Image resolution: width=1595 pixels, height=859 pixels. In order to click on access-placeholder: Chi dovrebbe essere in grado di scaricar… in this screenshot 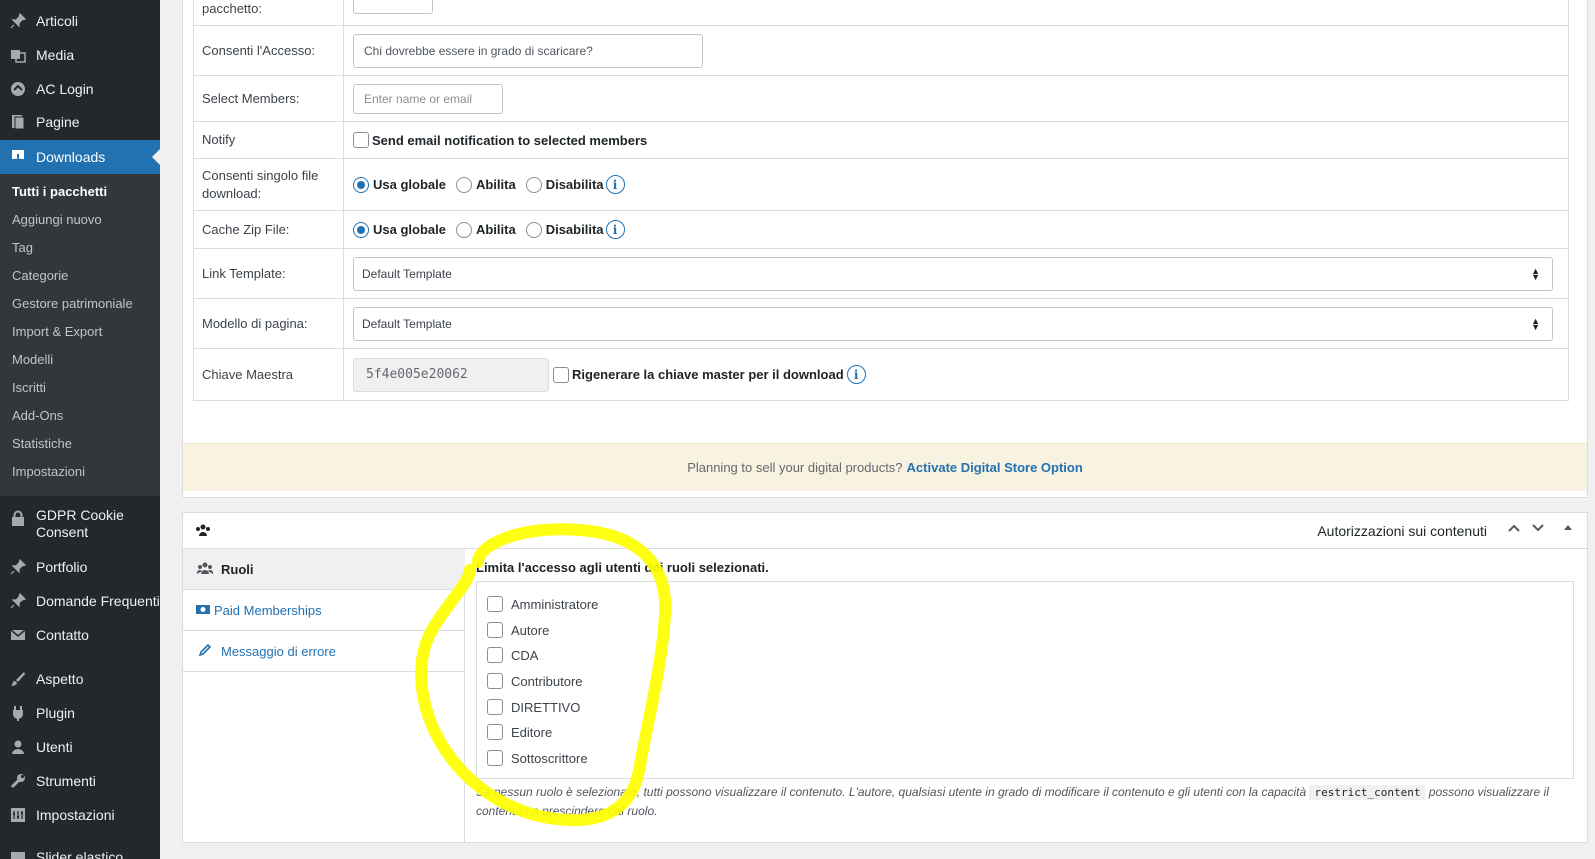, I will do `click(478, 50)`.